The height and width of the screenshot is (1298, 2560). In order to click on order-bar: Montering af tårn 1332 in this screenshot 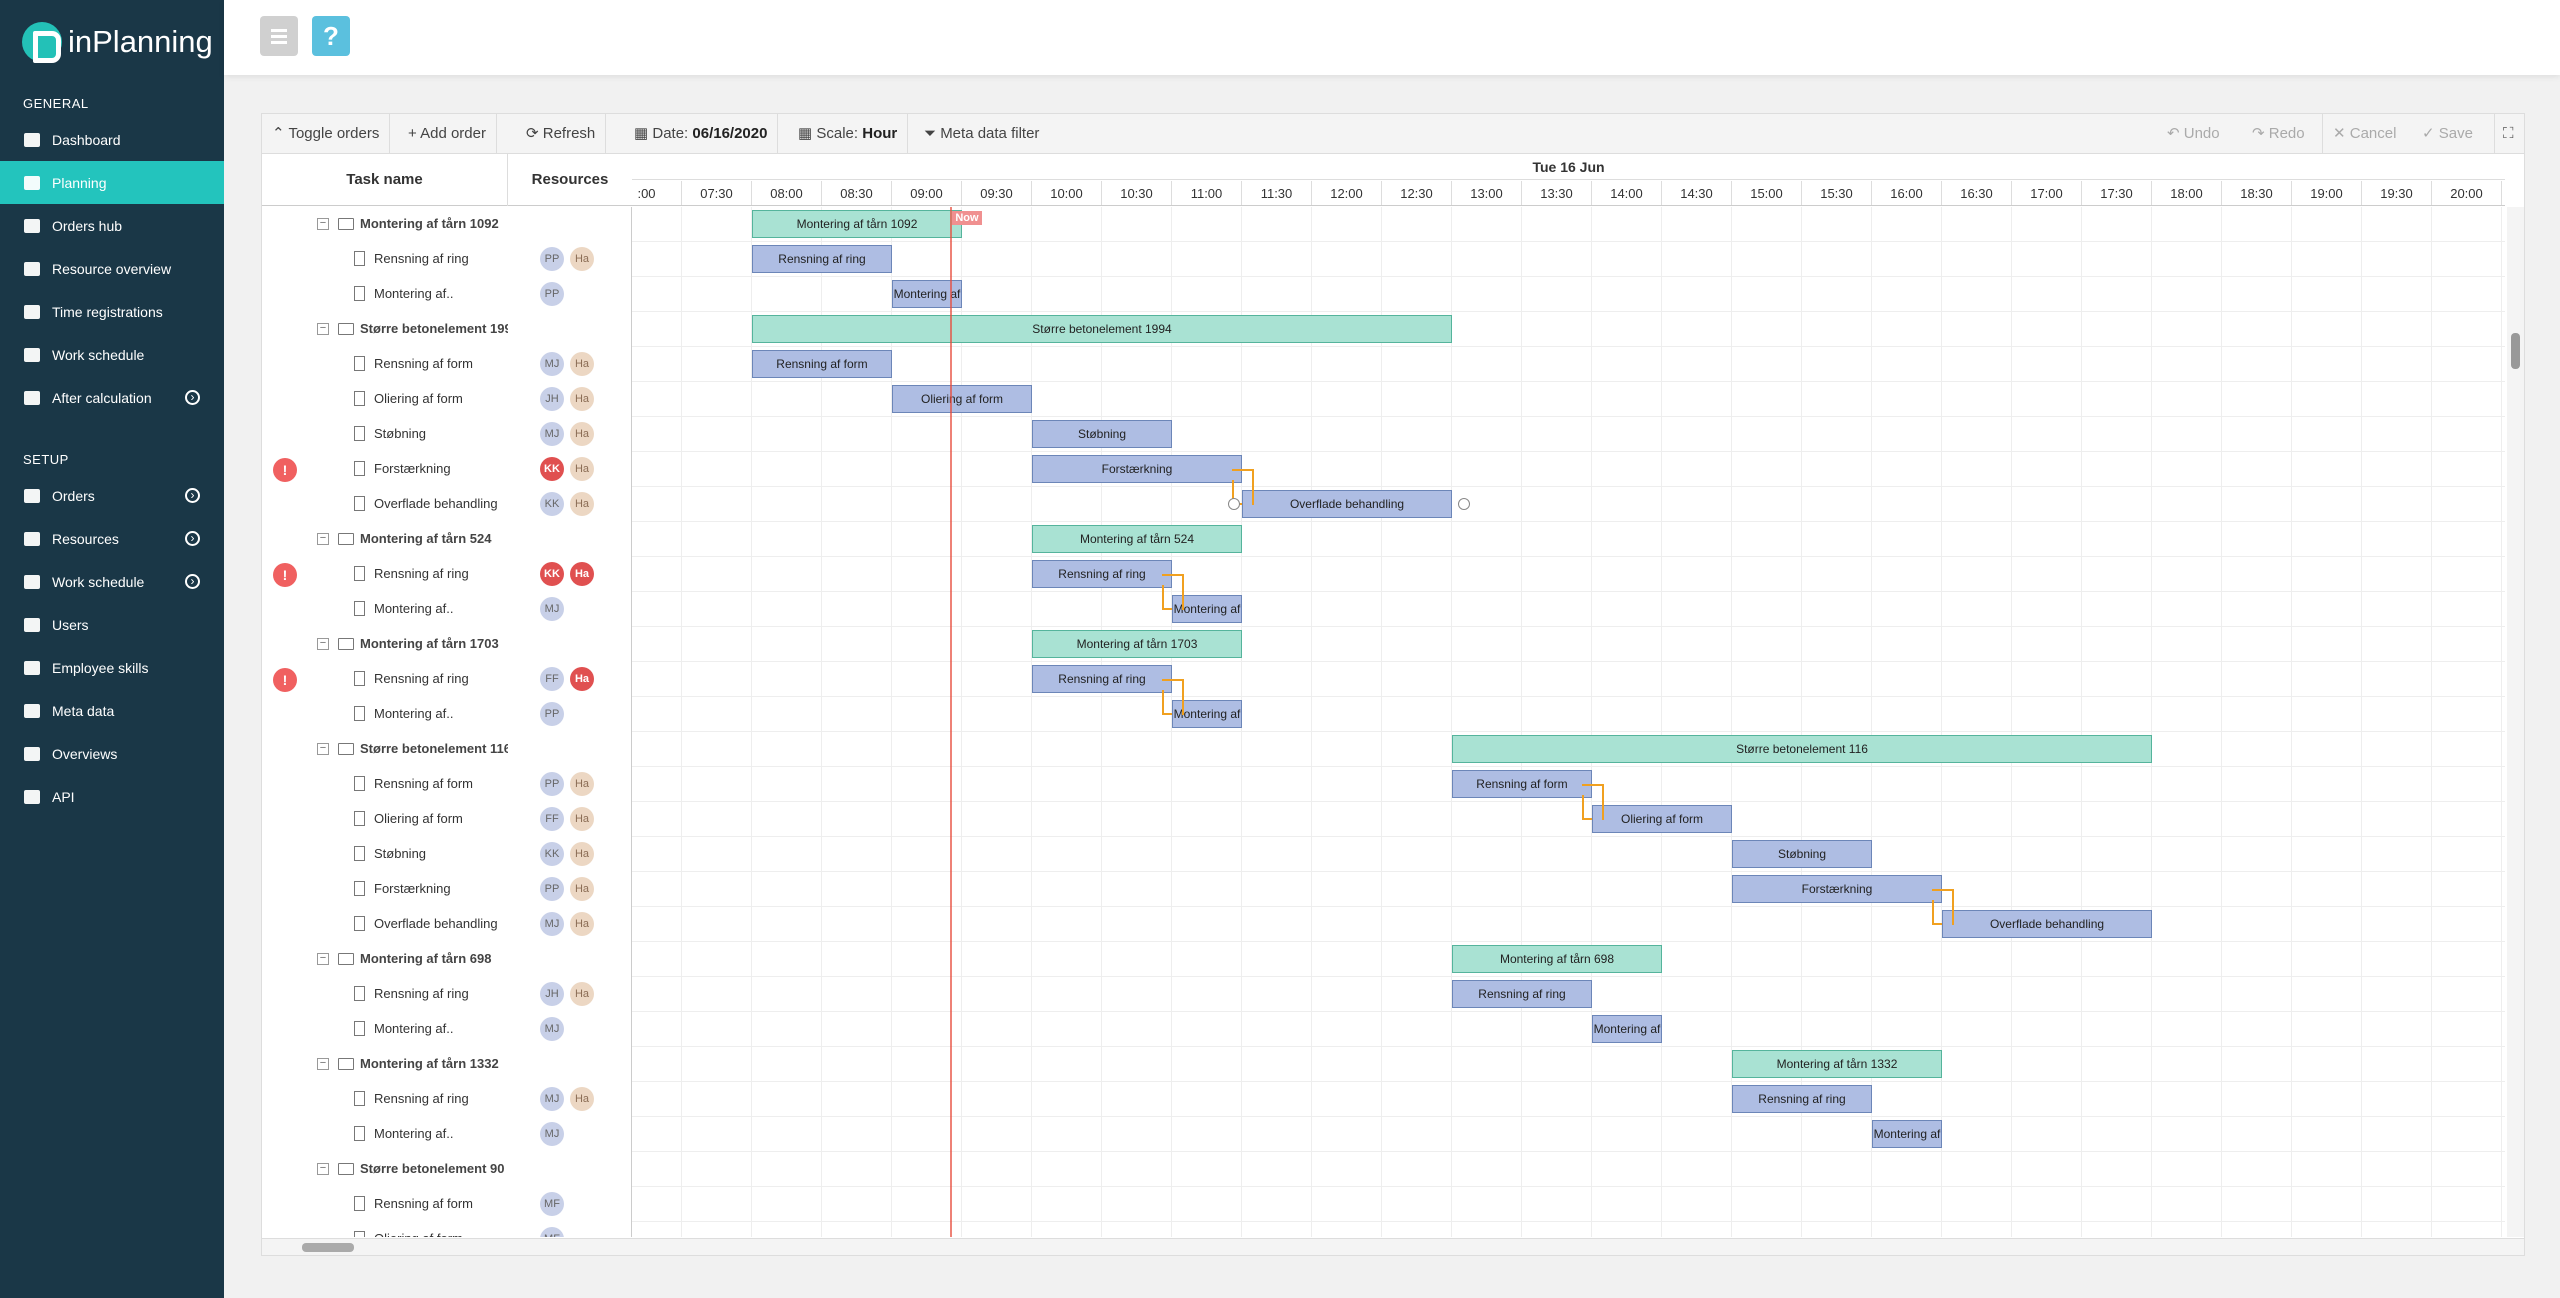, I will do `click(1837, 1064)`.